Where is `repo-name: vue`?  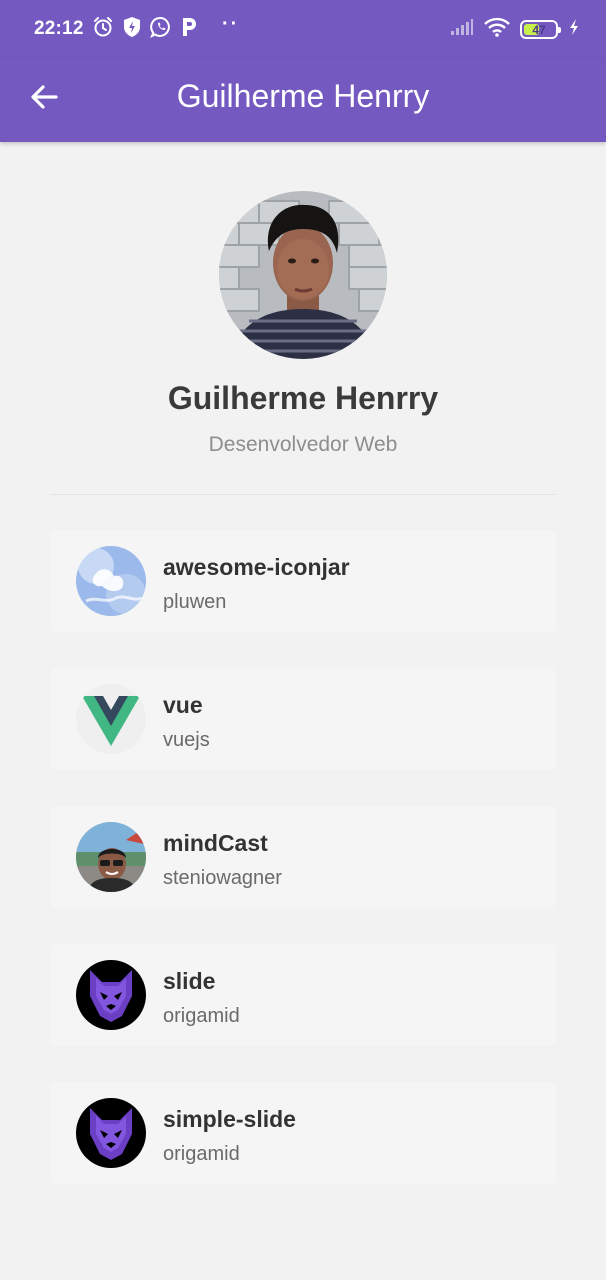
repo-name: vue is located at coordinates (183, 705).